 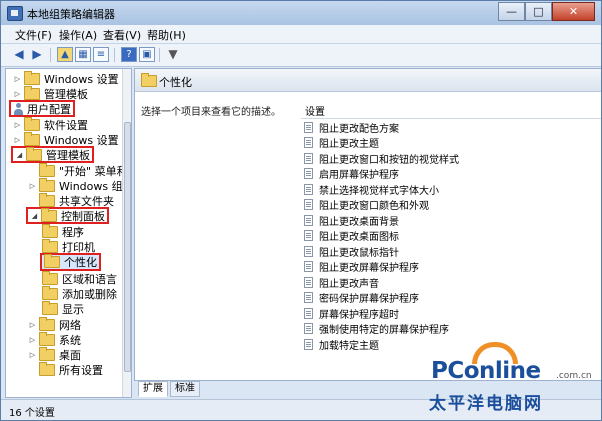 What do you see at coordinates (33, 35) in the screenshot?
I see `menu-file: 文件(F)` at bounding box center [33, 35].